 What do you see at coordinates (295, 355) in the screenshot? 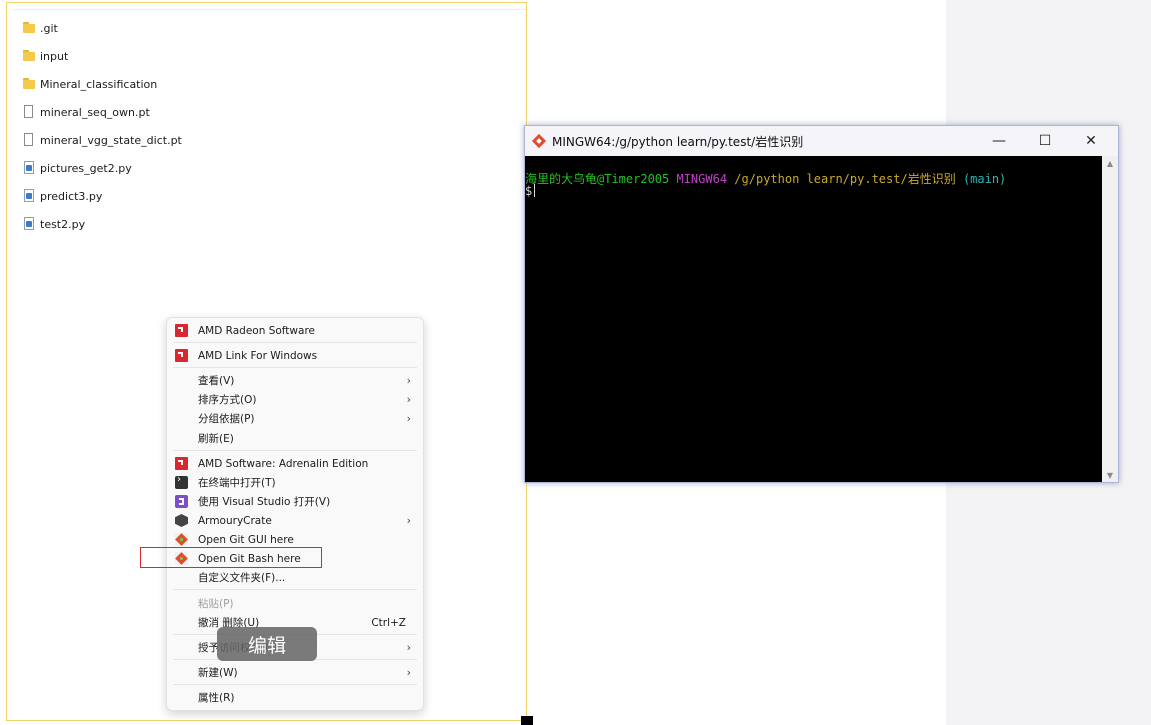
I see `menu-item-amd-link: AMD Link For Windows` at bounding box center [295, 355].